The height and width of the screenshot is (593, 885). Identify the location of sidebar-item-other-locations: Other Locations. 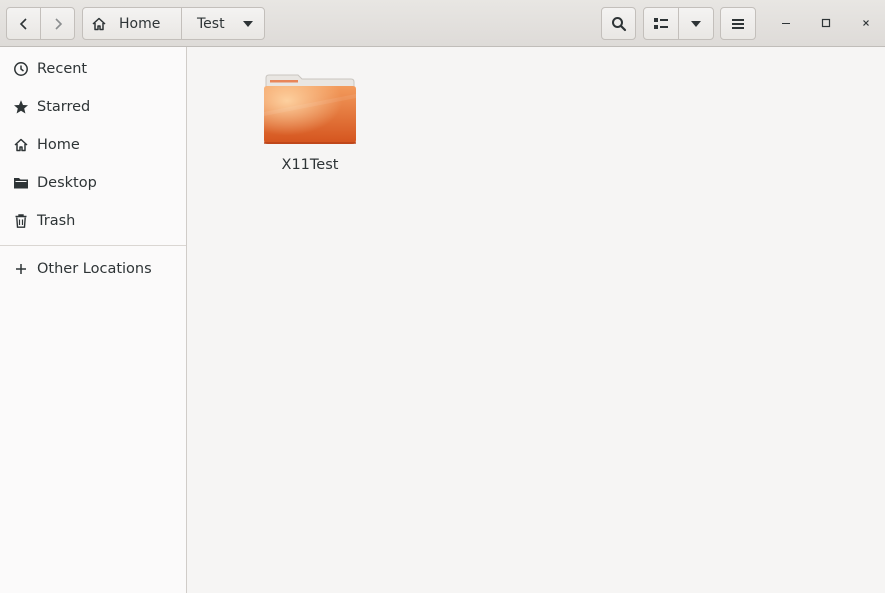
(93, 269).